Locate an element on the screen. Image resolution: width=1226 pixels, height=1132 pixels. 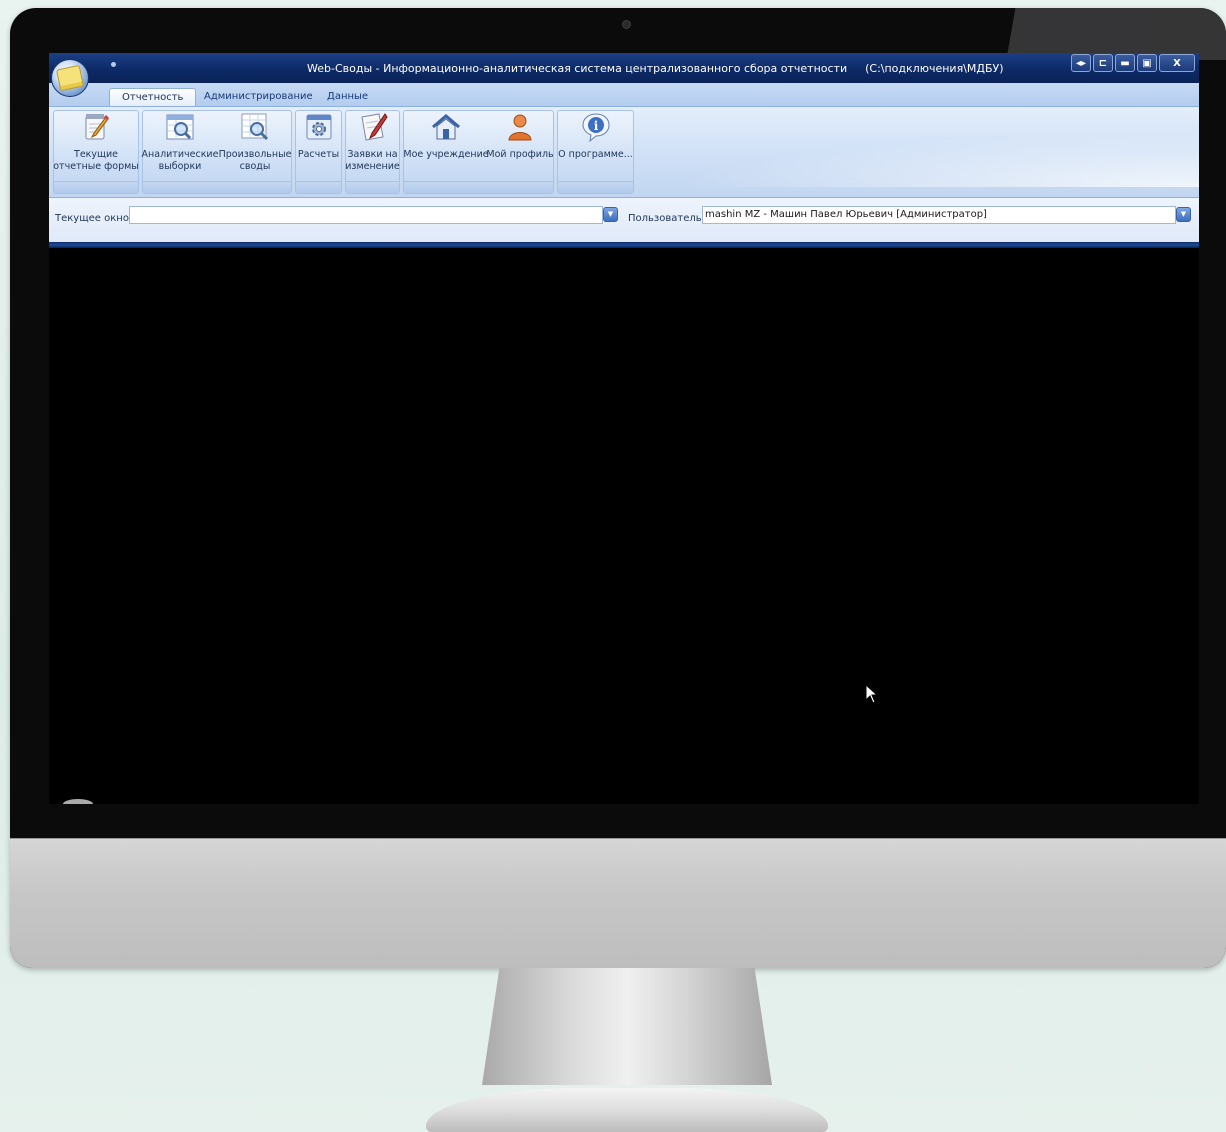
minimize-button: ▬ is located at coordinates (1125, 63).